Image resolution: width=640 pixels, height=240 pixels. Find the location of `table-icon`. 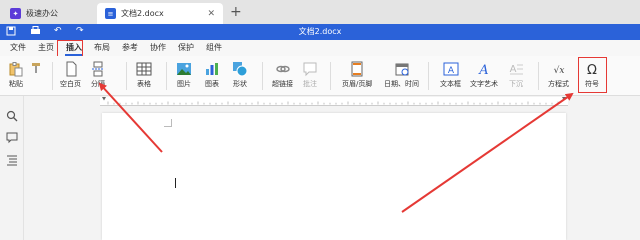

table-icon is located at coordinates (144, 69).